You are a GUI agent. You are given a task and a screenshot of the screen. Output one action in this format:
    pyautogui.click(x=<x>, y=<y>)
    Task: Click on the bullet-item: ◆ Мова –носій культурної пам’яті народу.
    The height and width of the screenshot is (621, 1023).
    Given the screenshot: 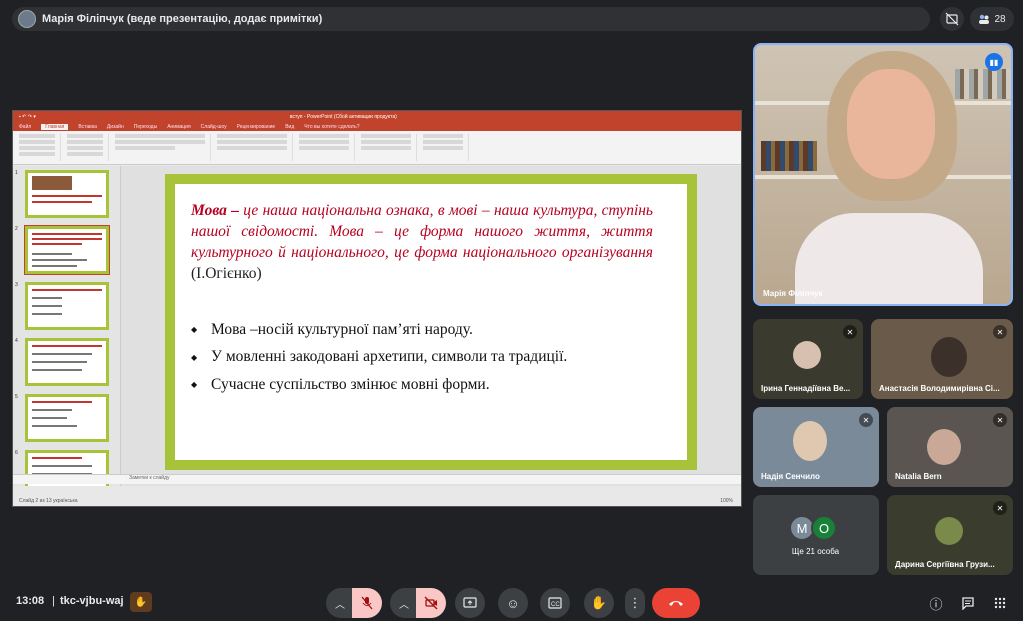 What is the action you would take?
    pyautogui.click(x=379, y=330)
    